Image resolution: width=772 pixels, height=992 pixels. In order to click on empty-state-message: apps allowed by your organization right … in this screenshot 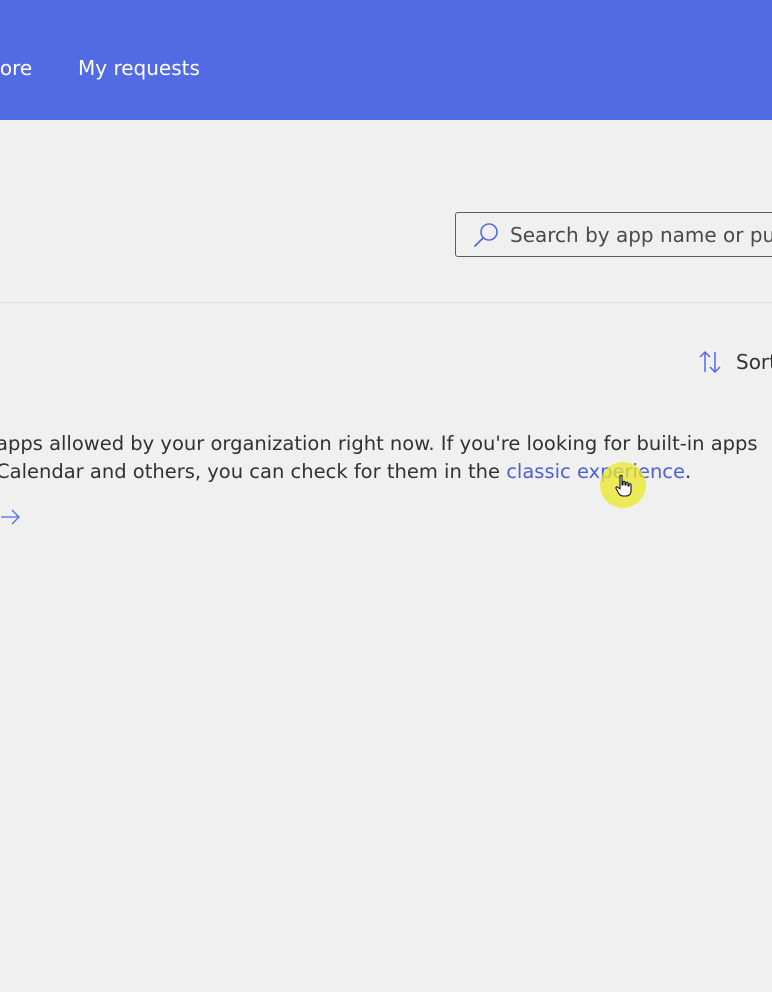, I will do `click(379, 458)`.